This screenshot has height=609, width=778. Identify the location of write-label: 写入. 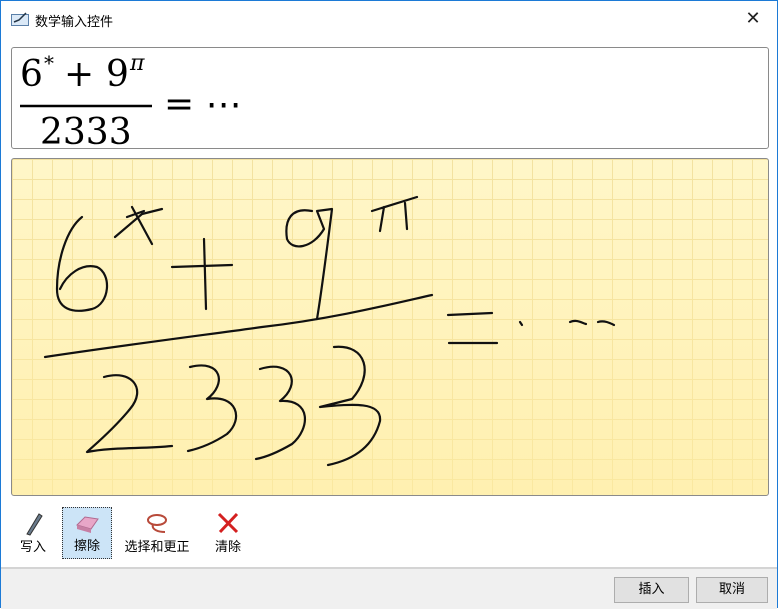
(32, 547).